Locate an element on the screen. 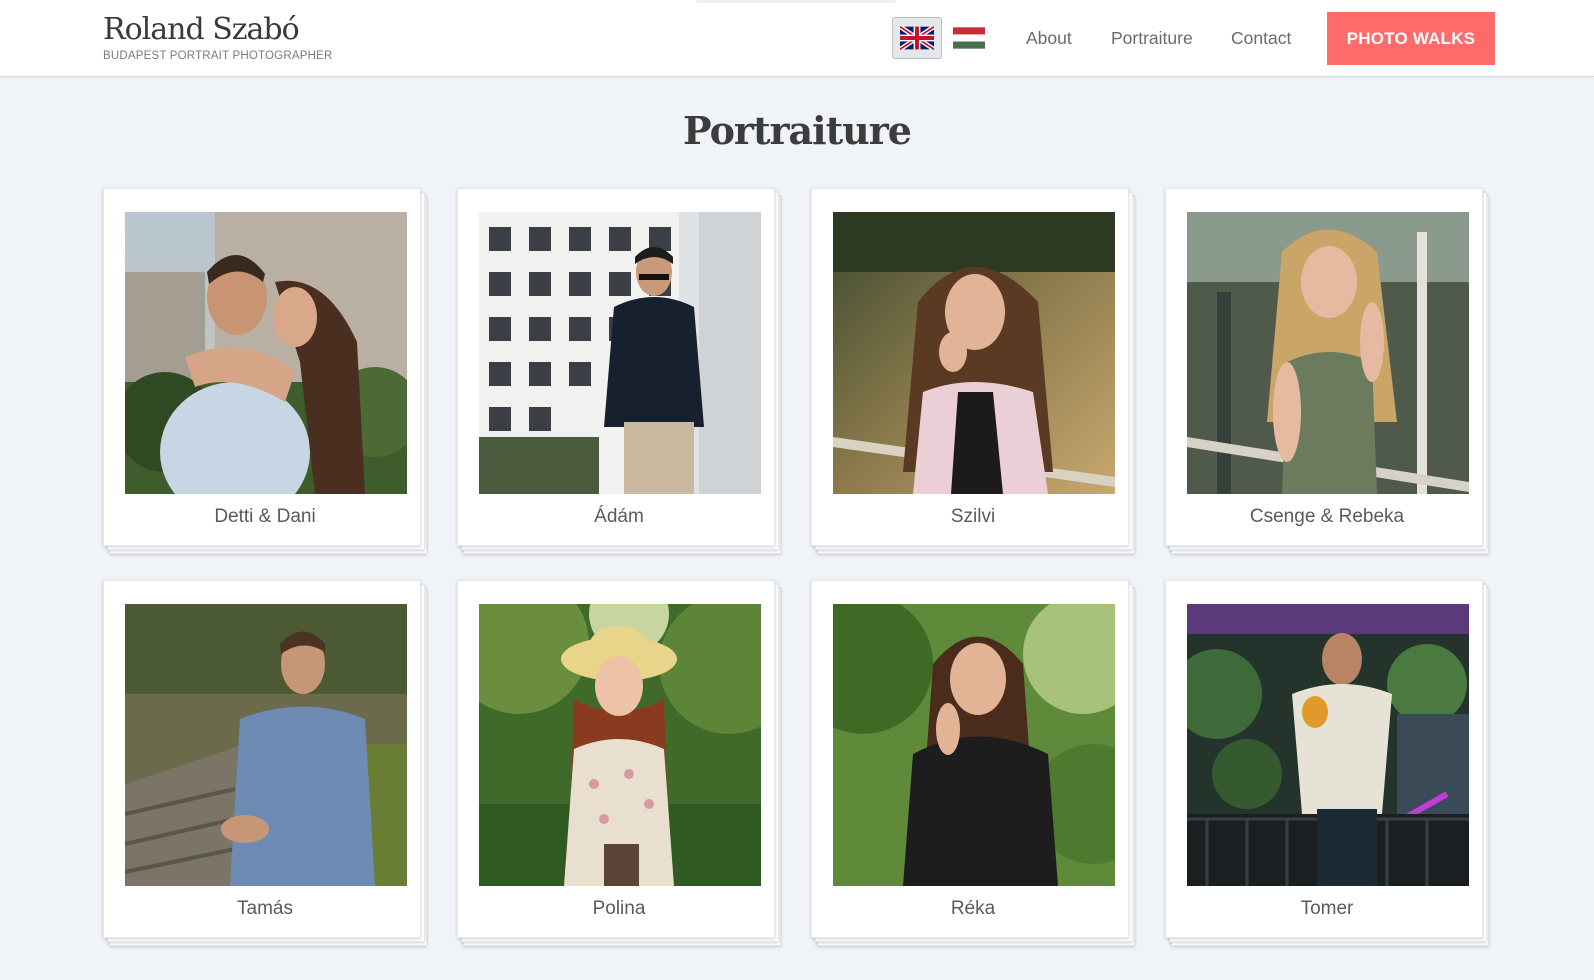  gallery-card-adam: Ádám is located at coordinates (619, 371).